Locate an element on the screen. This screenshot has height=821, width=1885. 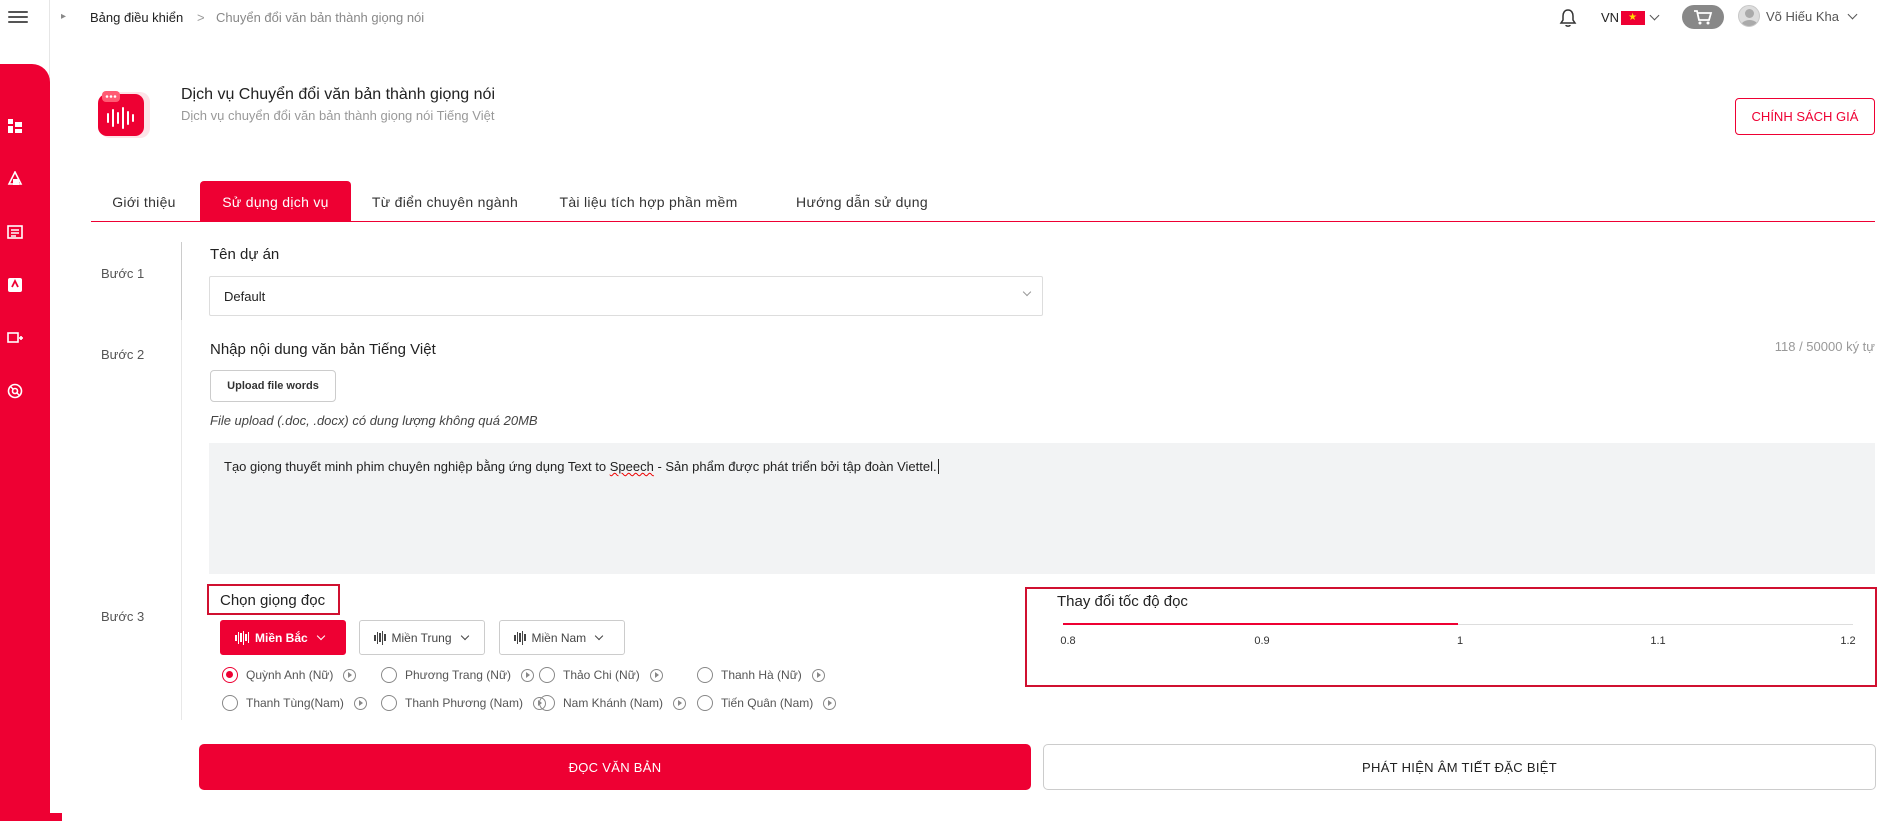
tab-use-service: Sử dụng dịch vụ is located at coordinates (275, 201).